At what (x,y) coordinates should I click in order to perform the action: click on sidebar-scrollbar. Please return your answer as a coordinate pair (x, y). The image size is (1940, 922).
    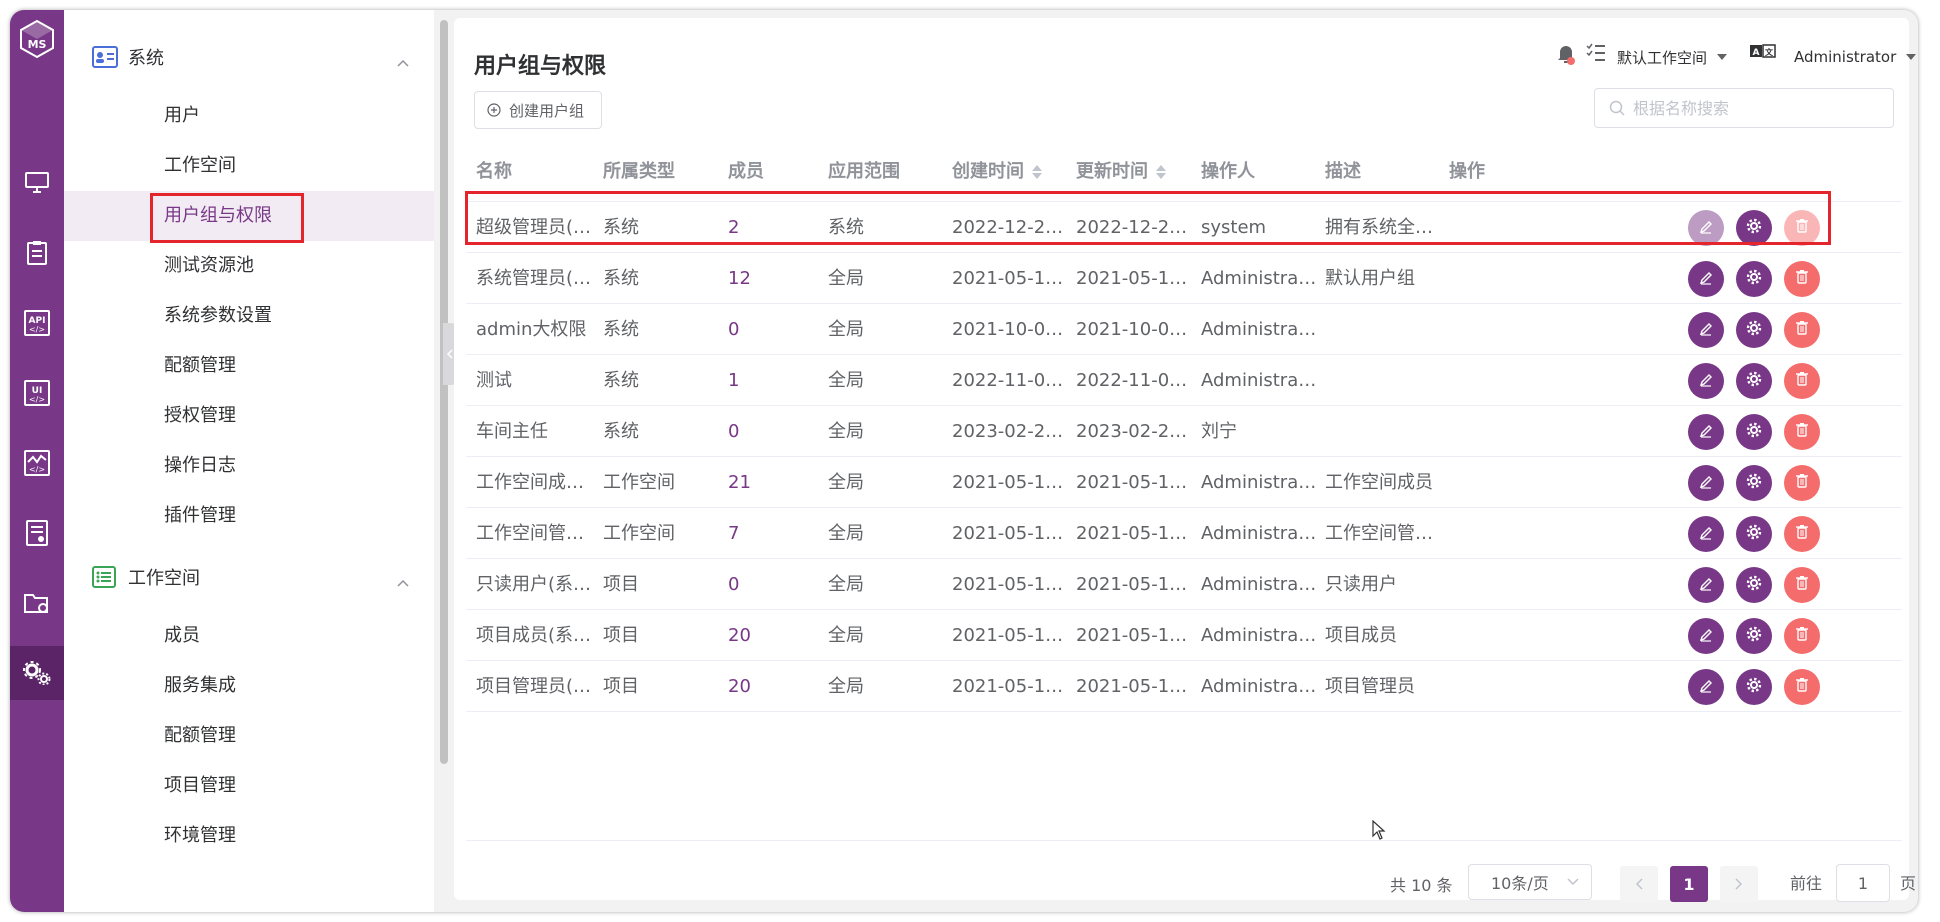
    Looking at the image, I should click on (444, 392).